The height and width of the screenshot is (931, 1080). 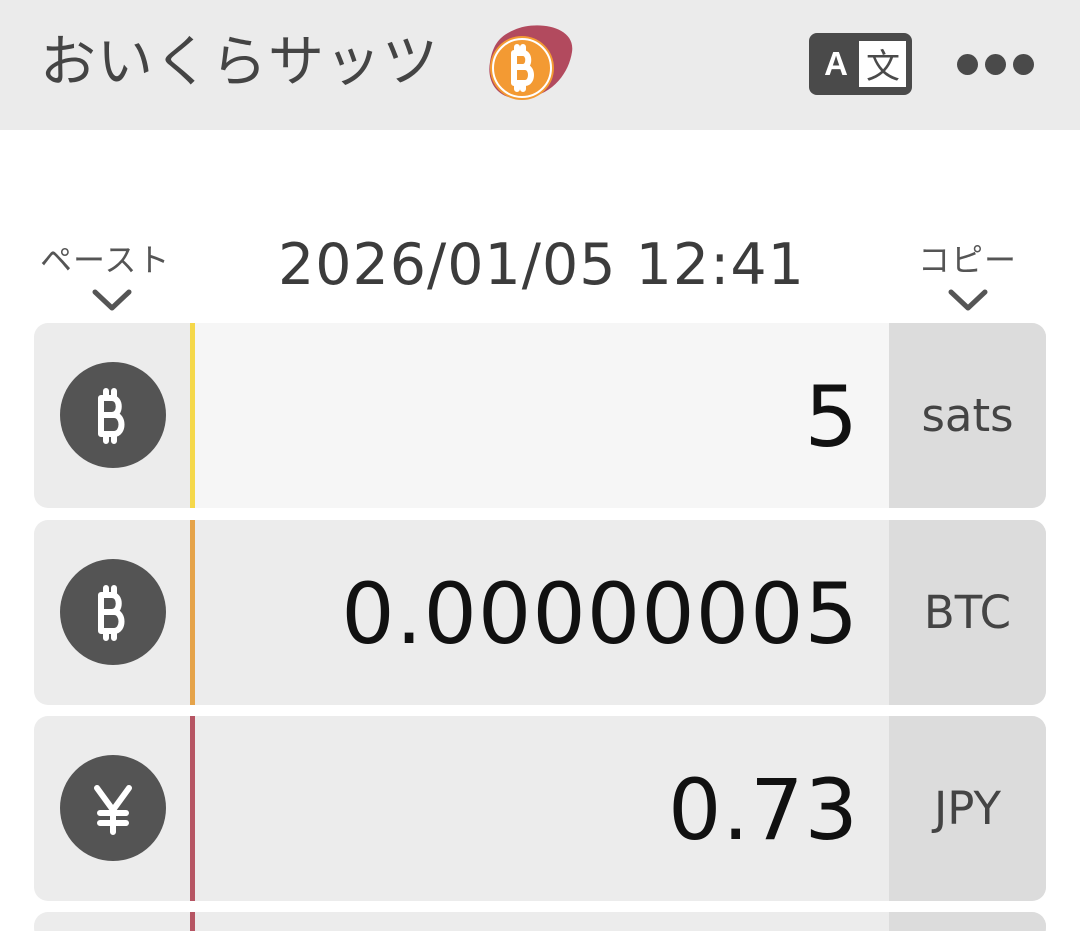 I want to click on copy-button: コピー, so click(x=967, y=258).